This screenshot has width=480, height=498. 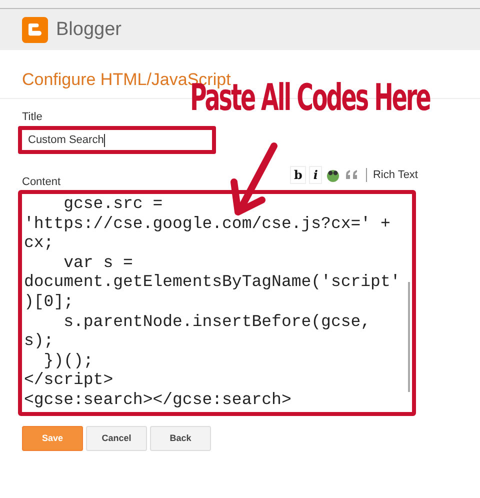 I want to click on blogger-logo-icon, so click(x=35, y=29).